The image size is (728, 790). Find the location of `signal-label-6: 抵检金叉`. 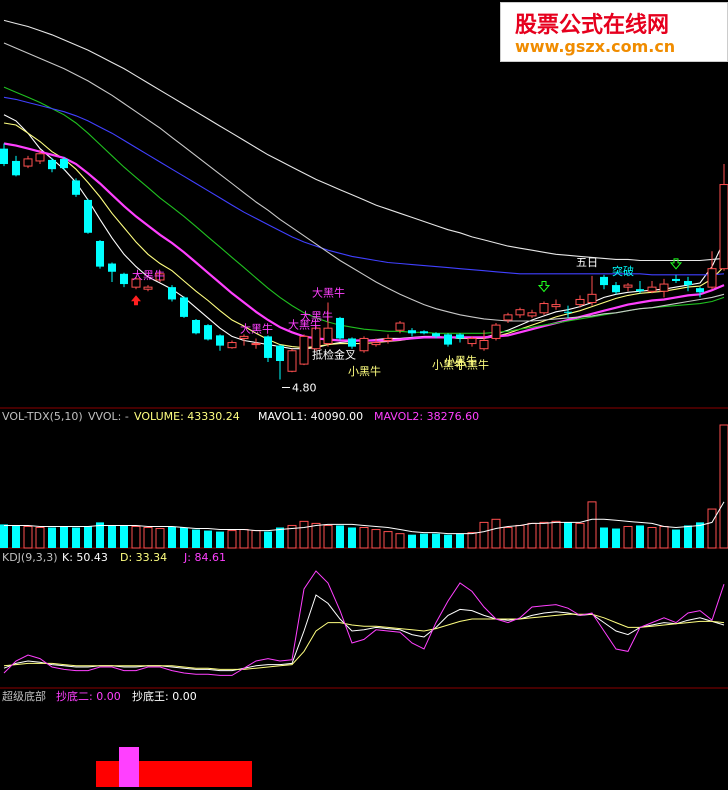

signal-label-6: 抵检金叉 is located at coordinates (334, 355).